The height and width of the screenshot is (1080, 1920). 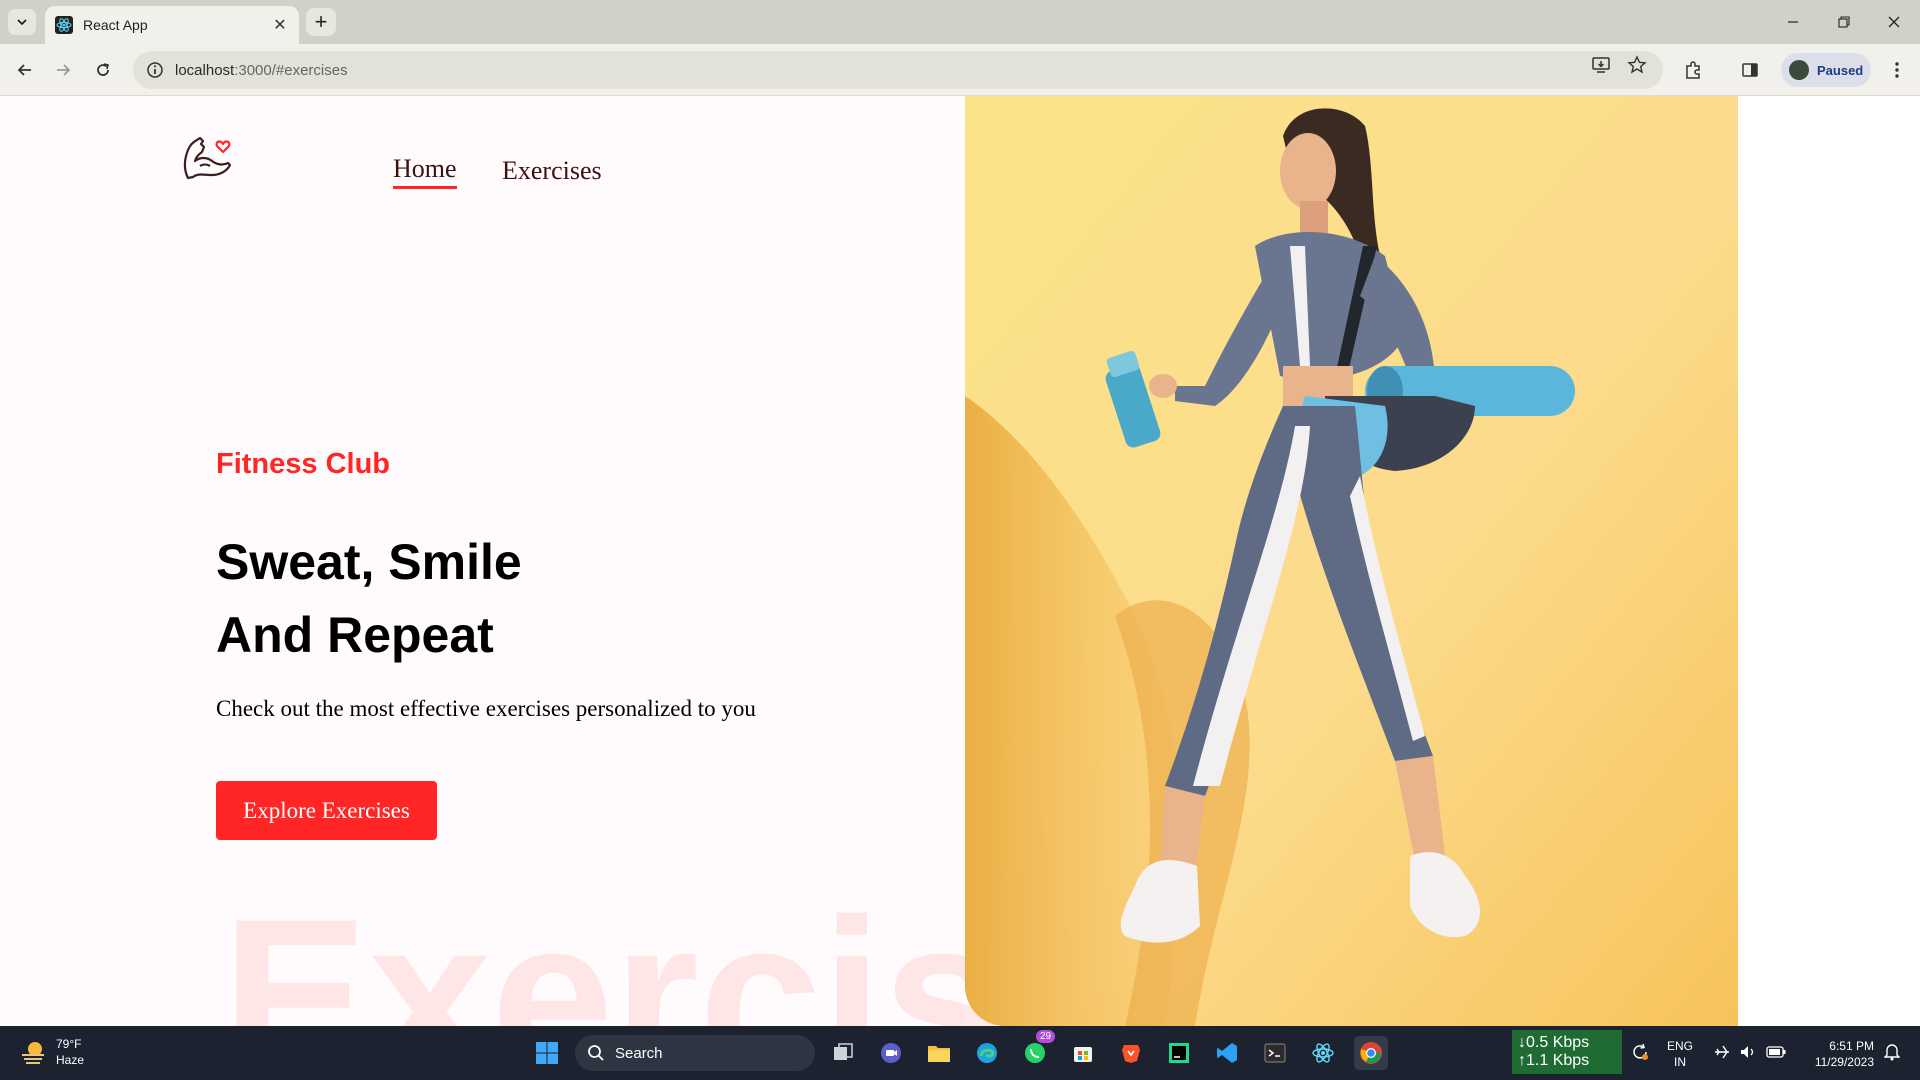 I want to click on browser-tab-active: React App ✕, so click(x=172, y=25).